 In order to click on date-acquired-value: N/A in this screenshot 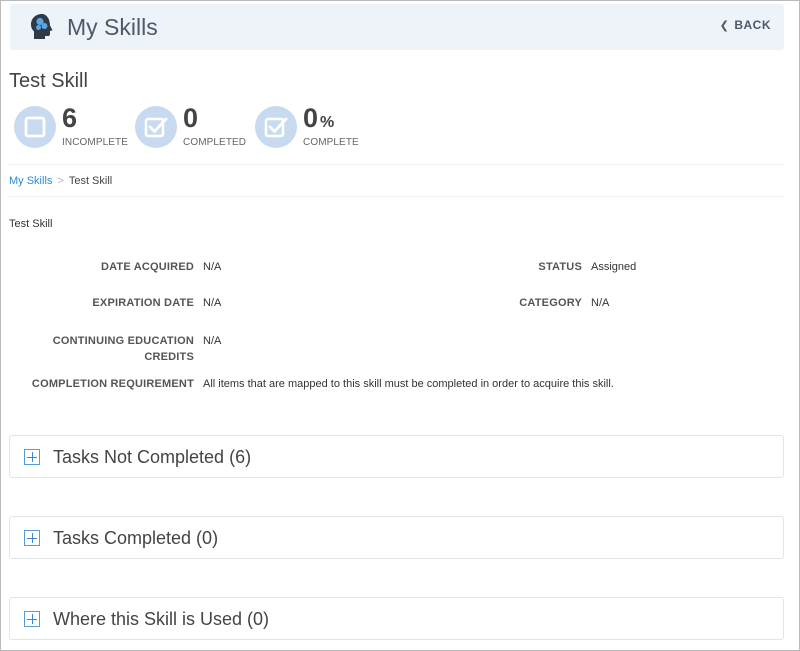, I will do `click(212, 267)`.